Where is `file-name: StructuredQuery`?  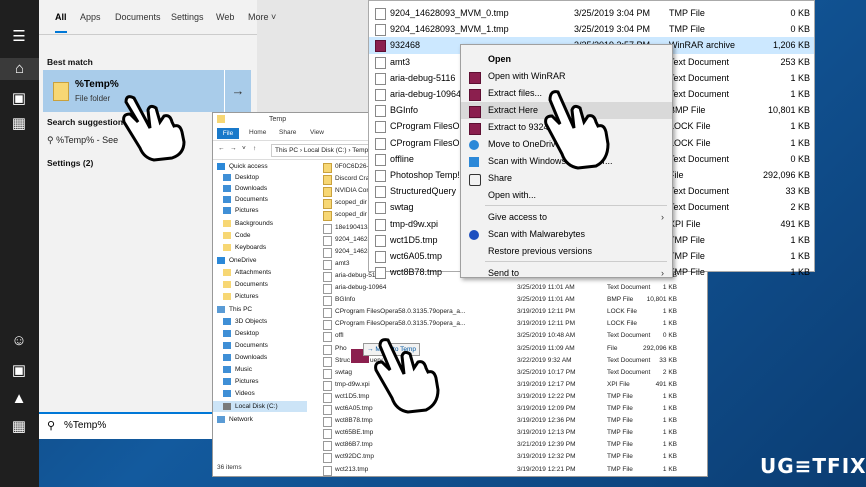
file-name: StructuredQuery is located at coordinates (423, 191).